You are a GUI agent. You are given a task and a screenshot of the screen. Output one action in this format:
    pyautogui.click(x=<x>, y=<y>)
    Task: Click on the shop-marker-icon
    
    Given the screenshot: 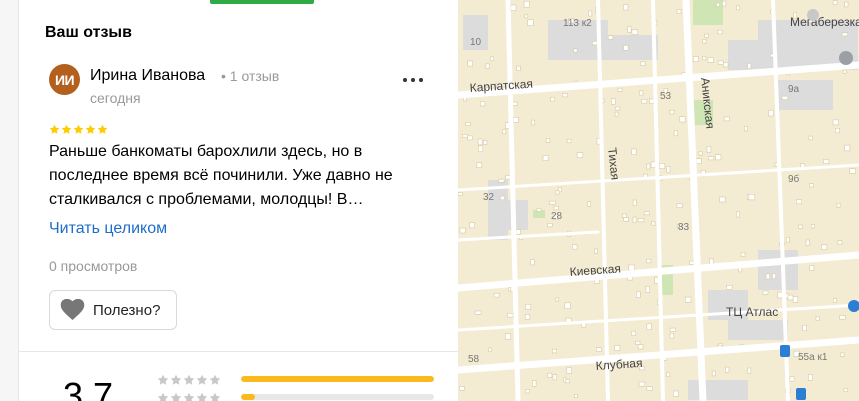 What is the action you would take?
    pyautogui.click(x=846, y=58)
    